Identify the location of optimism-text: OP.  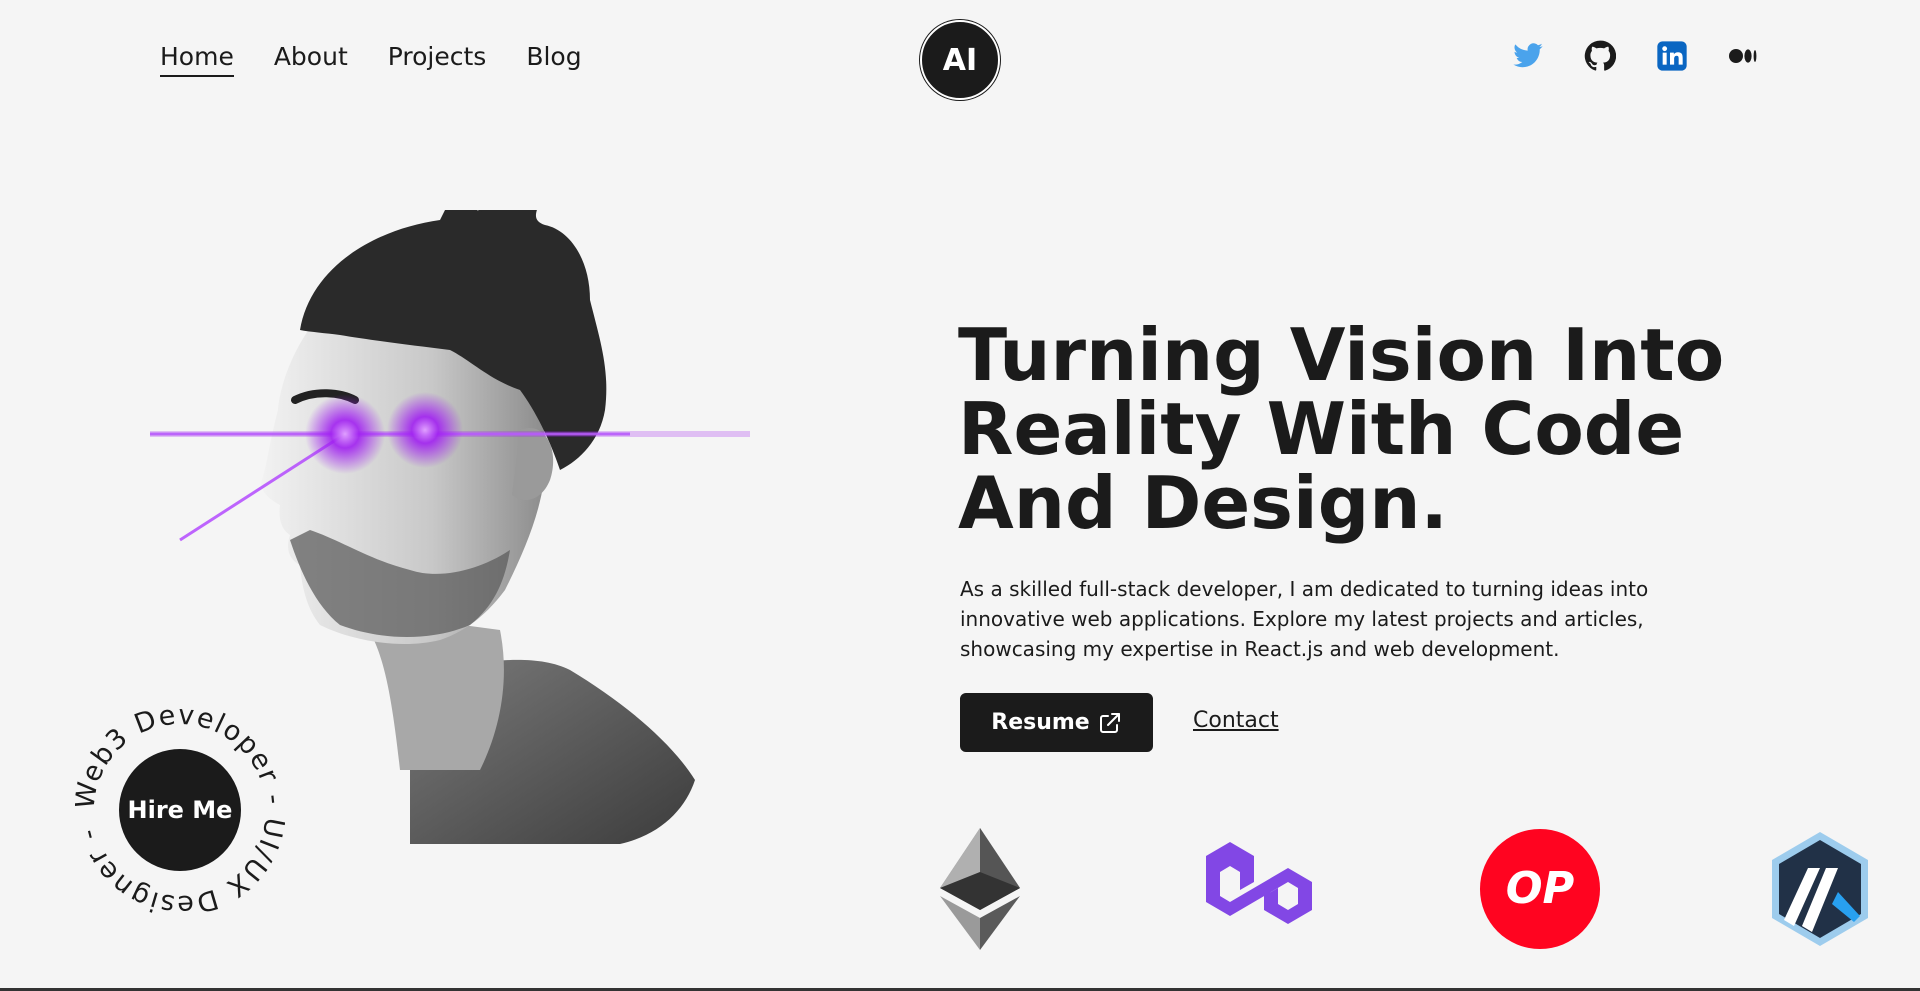
(1540, 889).